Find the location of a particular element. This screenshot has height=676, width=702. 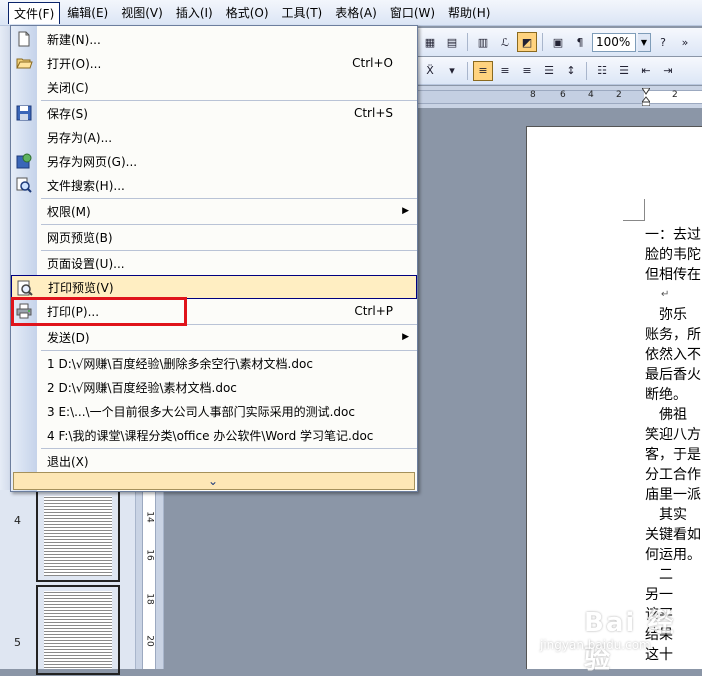

menu-edit: 编辑(E) is located at coordinates (87, 12).